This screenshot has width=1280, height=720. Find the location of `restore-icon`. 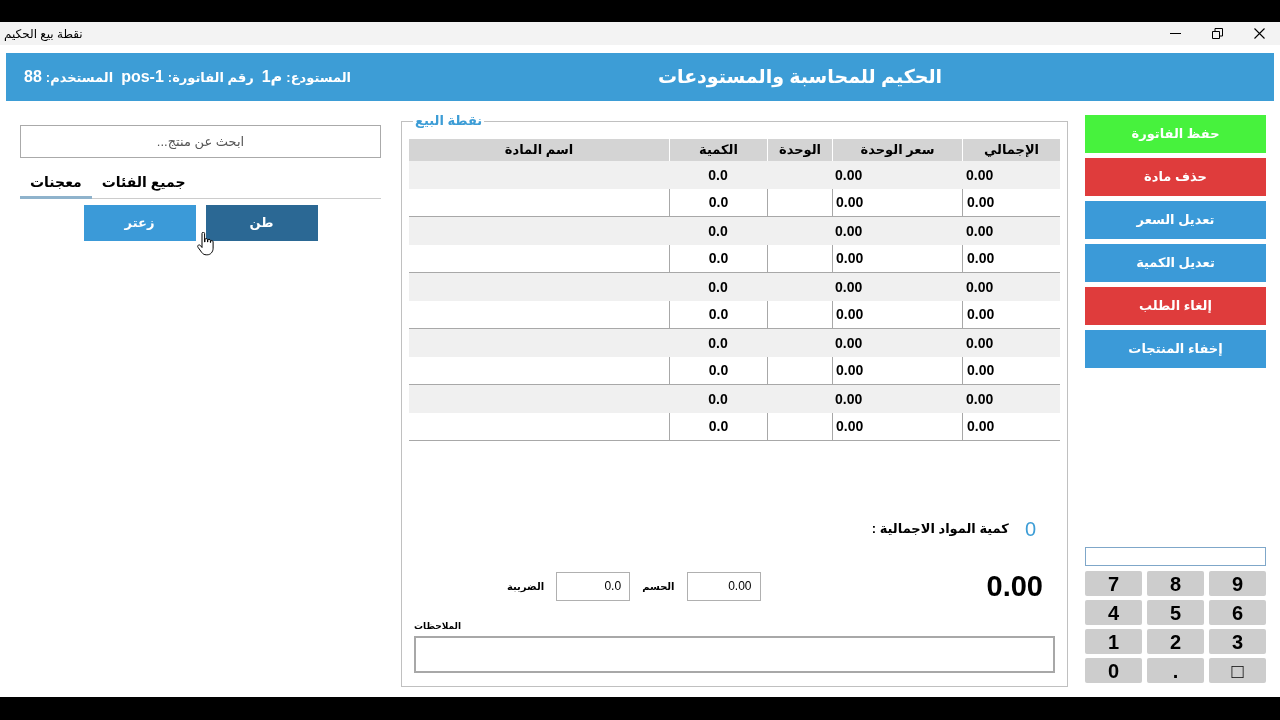

restore-icon is located at coordinates (1217, 33).